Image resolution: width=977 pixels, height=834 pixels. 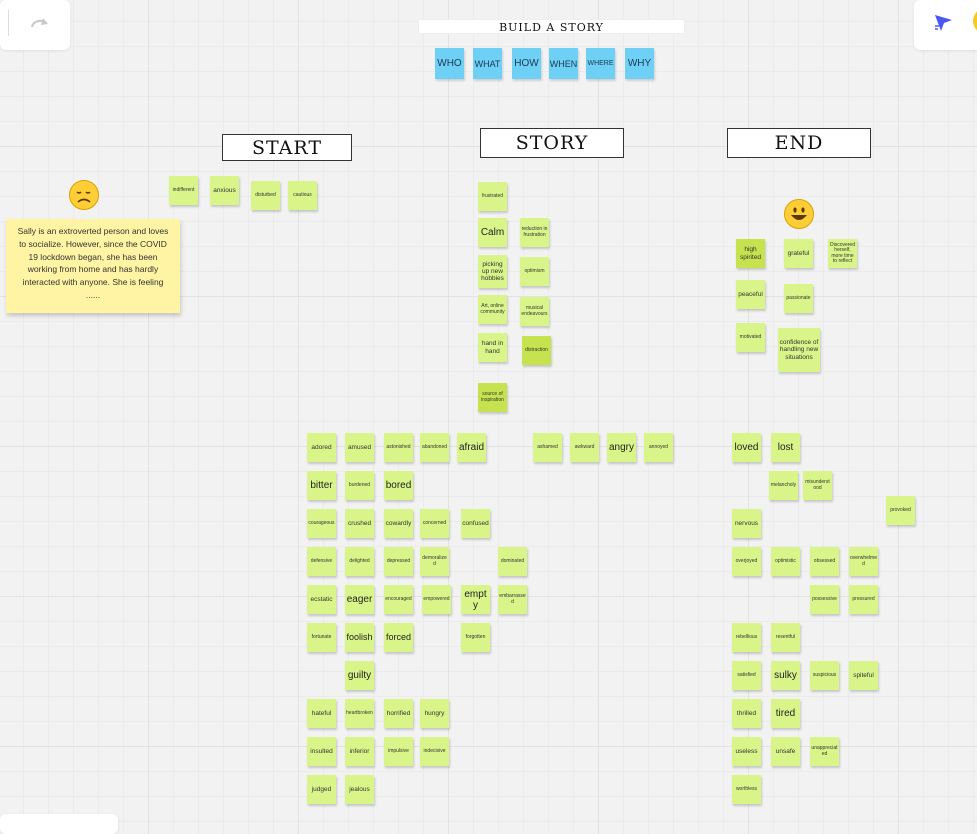 What do you see at coordinates (534, 232) in the screenshot?
I see `sticky-note: reduction in frustration` at bounding box center [534, 232].